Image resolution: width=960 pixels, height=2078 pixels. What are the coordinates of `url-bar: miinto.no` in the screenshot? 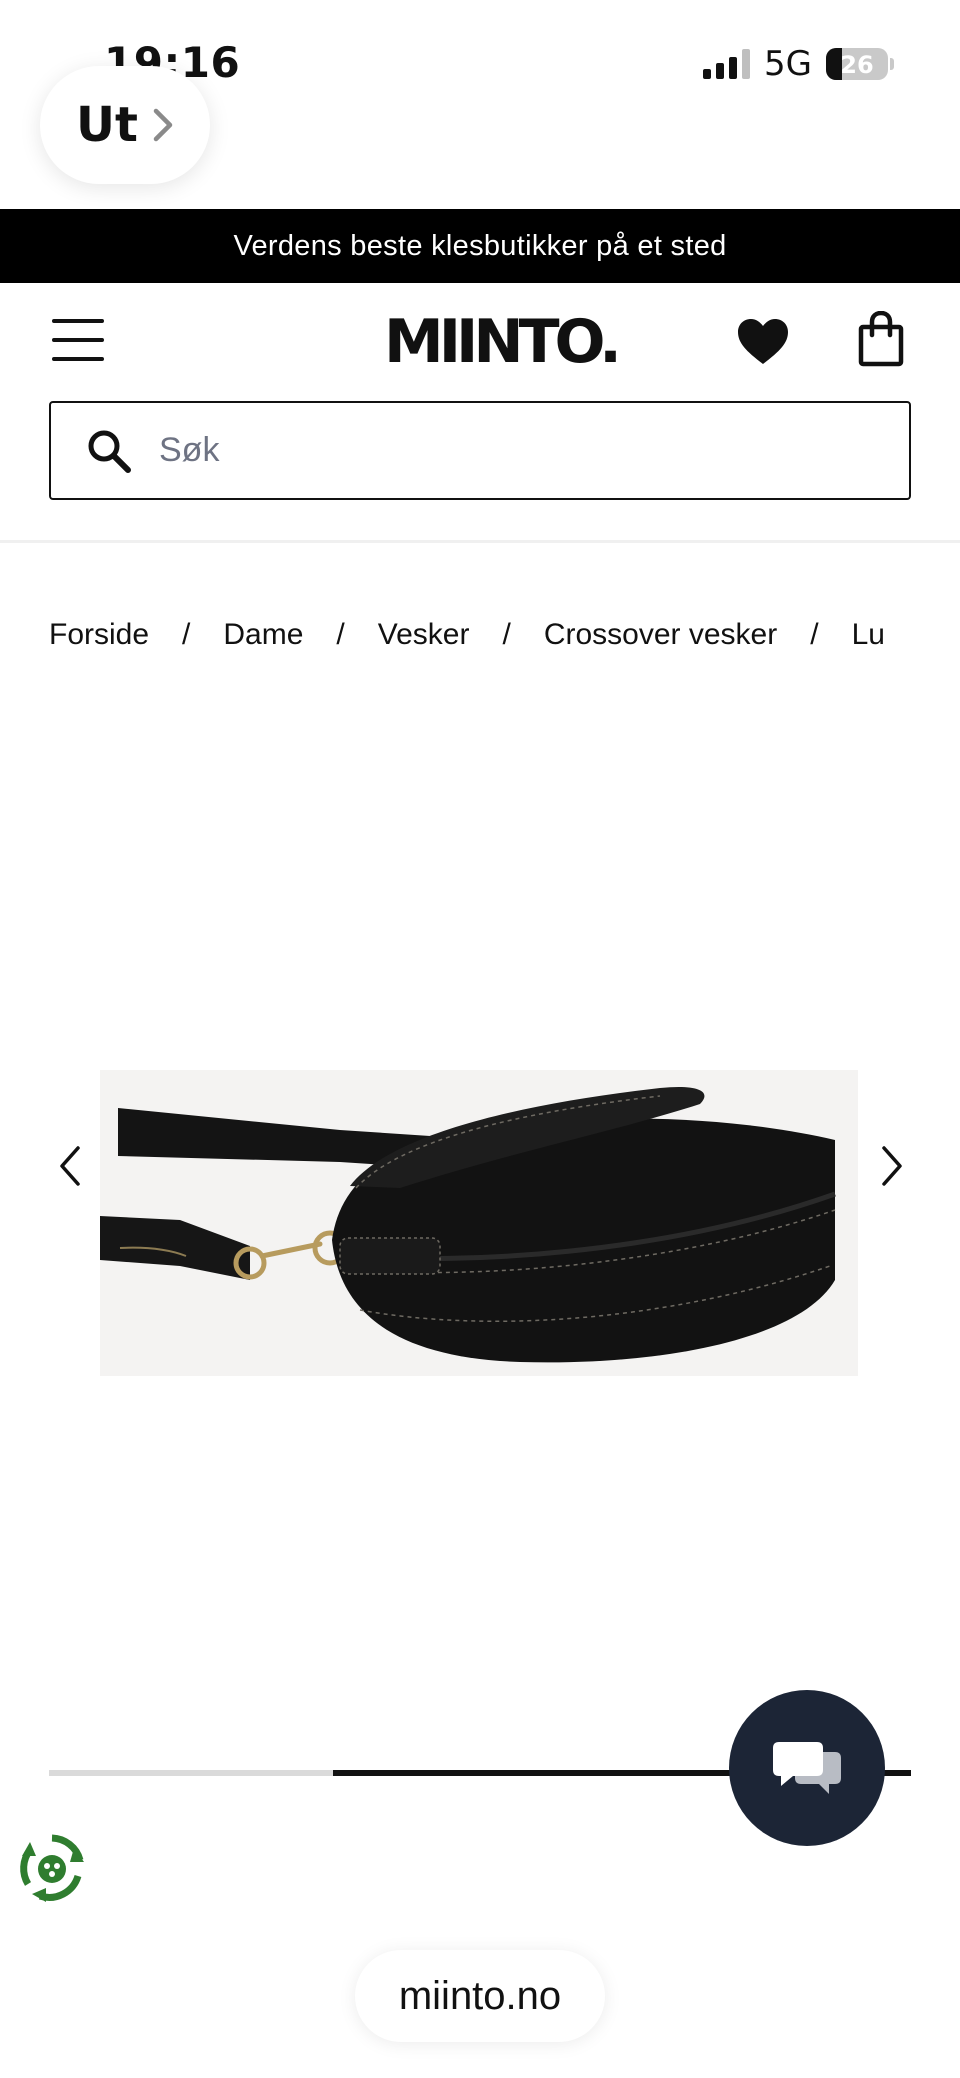 It's located at (480, 1996).